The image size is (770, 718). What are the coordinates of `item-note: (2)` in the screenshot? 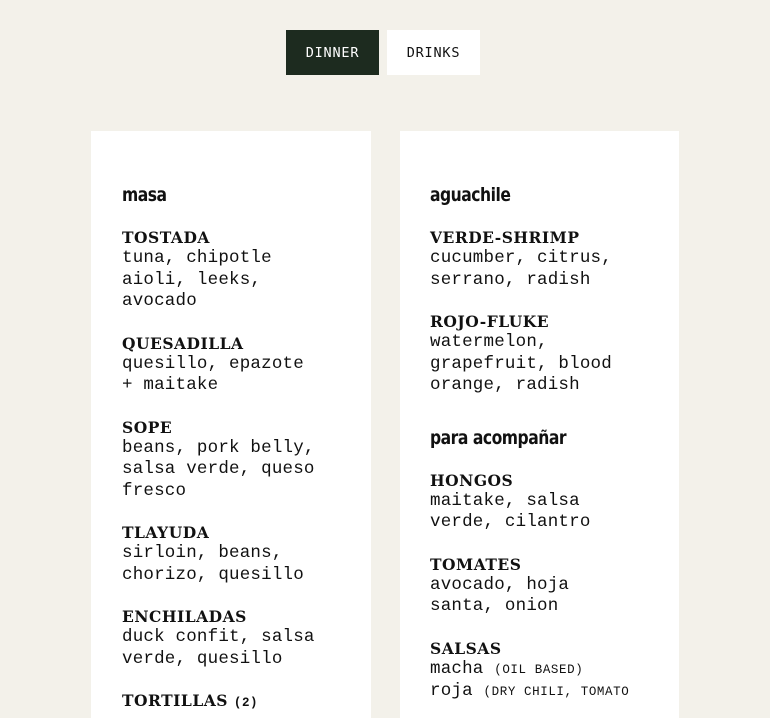 It's located at (246, 703).